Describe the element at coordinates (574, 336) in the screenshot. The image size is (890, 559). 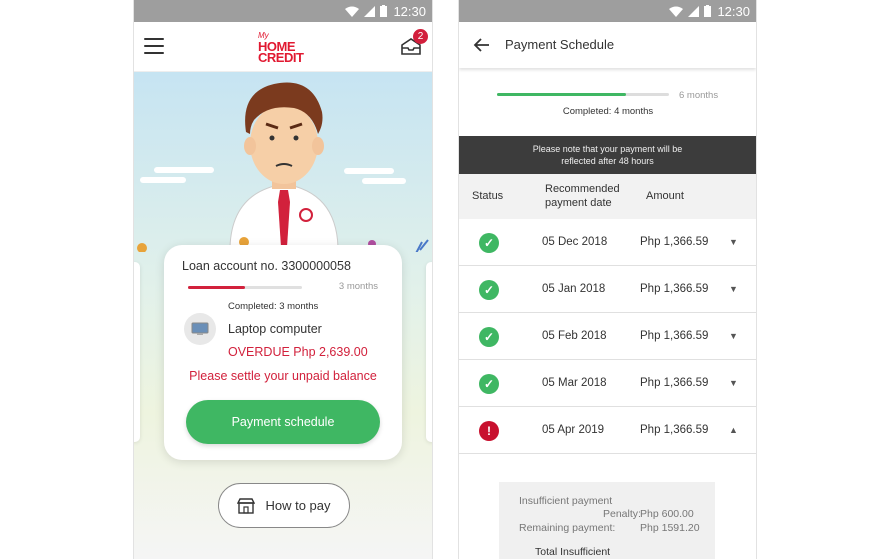
I see `row-date: 05 Feb 2018` at that location.